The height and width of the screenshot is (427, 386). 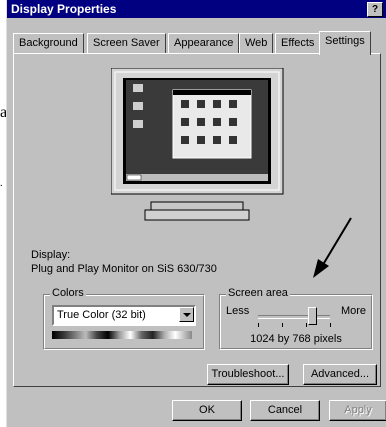 I want to click on screen-area-group: Screen area Less More 1024 by 768 pixels, so click(x=296, y=318).